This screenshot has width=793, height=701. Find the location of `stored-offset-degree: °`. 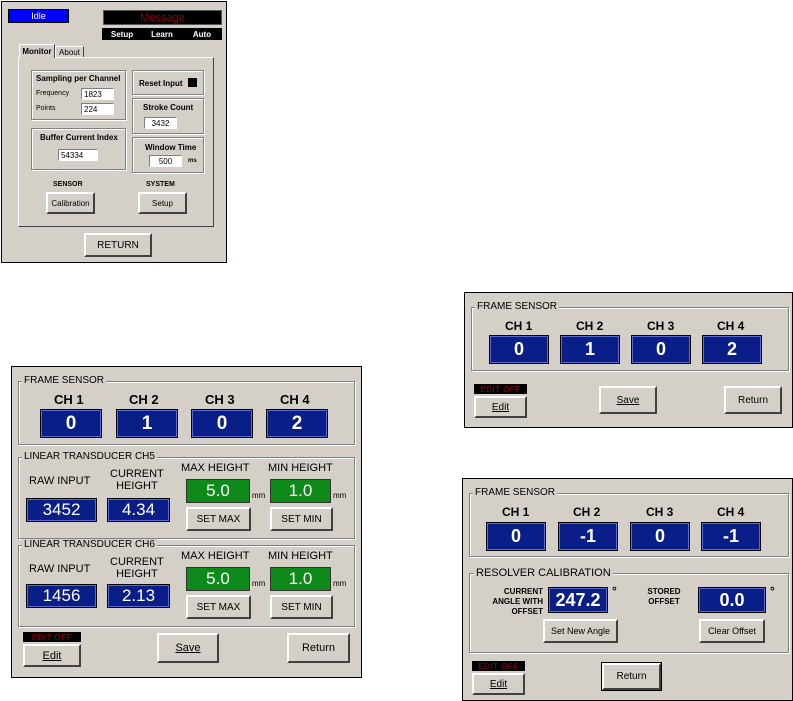

stored-offset-degree: ° is located at coordinates (772, 591).